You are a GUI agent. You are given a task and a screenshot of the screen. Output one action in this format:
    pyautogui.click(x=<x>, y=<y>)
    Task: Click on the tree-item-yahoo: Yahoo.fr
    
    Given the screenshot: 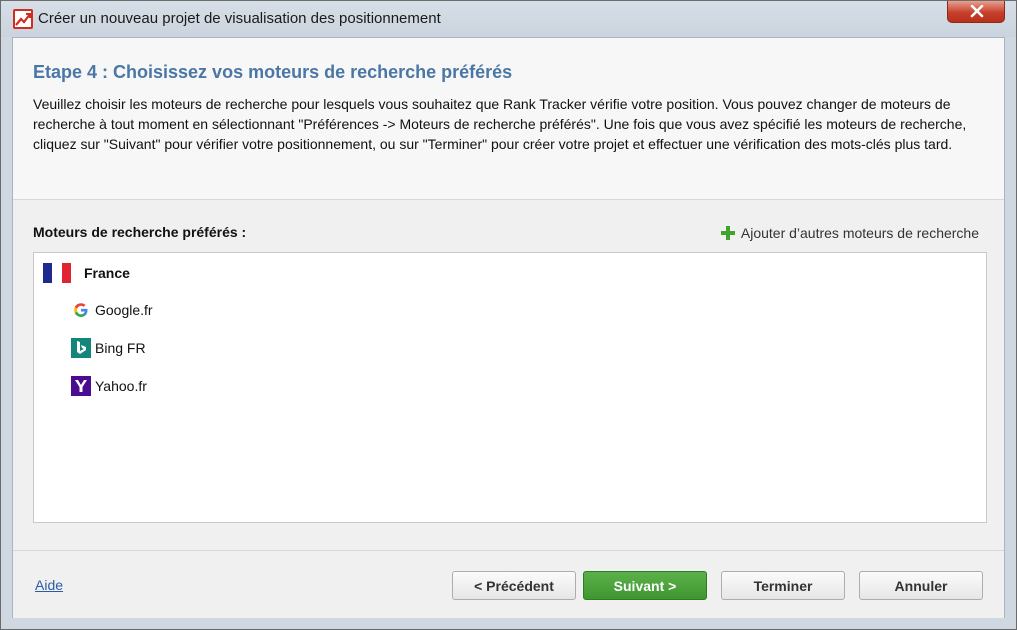 What is the action you would take?
    pyautogui.click(x=109, y=386)
    